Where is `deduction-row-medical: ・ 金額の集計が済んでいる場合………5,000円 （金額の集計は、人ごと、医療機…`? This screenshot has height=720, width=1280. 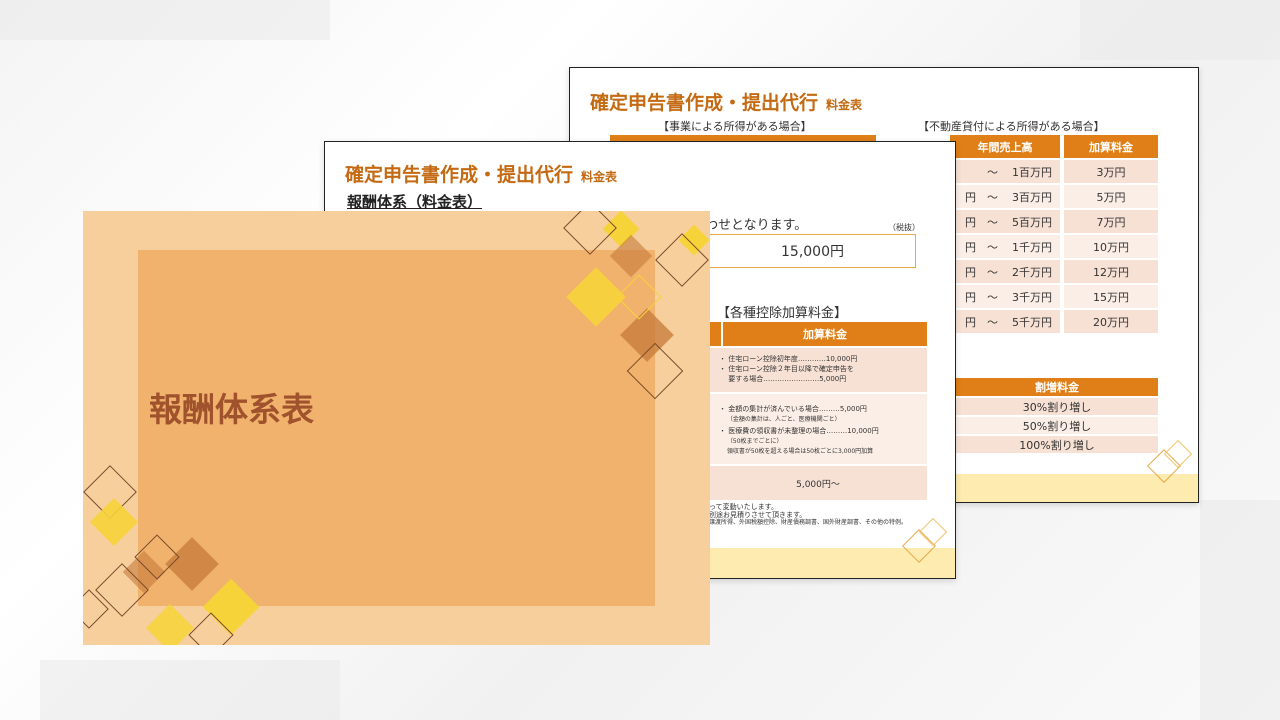
deduction-row-medical: ・ 金額の集計が済んでいる場合………5,000円 （金額の集計は、人ごと、医療機… is located at coordinates (818, 429).